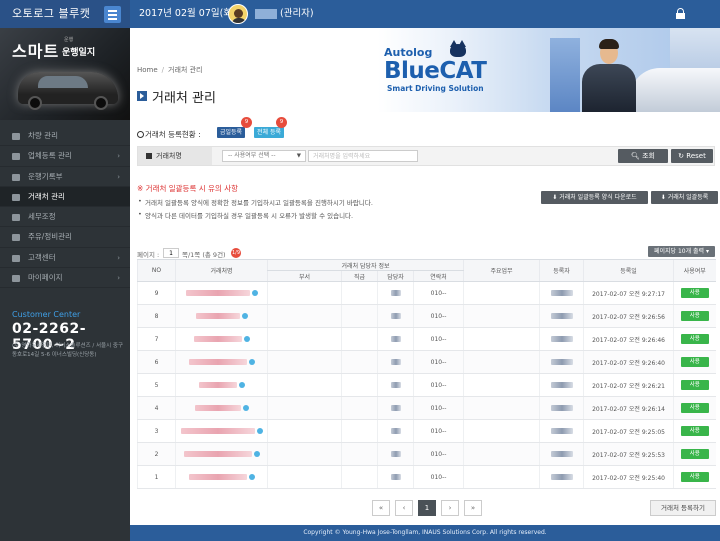 This screenshot has width=720, height=541. What do you see at coordinates (404, 508) in the screenshot?
I see `prev-page-button: ‹` at bounding box center [404, 508].